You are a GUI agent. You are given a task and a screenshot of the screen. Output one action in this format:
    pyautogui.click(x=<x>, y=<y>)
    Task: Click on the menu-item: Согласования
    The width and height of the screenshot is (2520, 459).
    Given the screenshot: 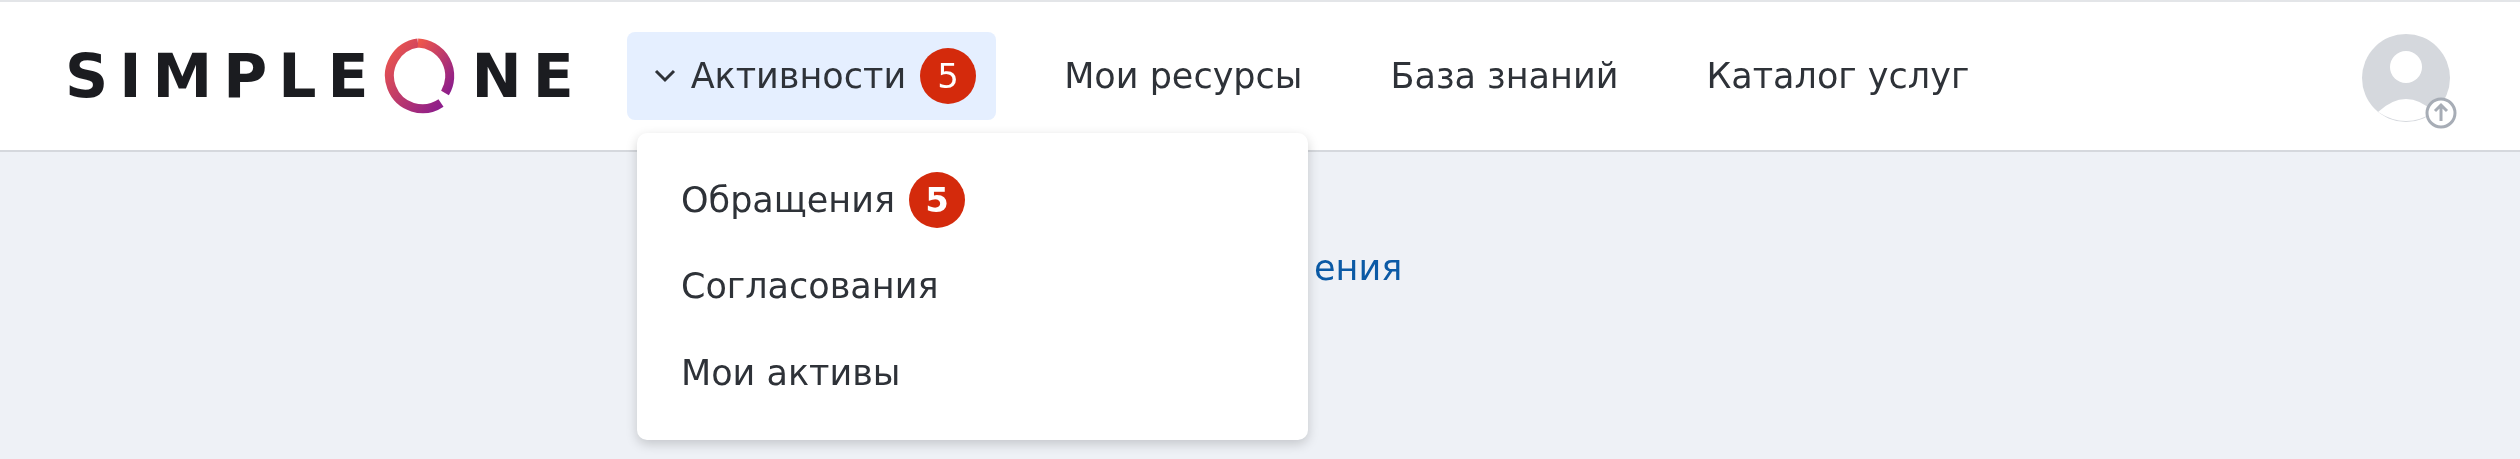 What is the action you would take?
    pyautogui.click(x=972, y=286)
    